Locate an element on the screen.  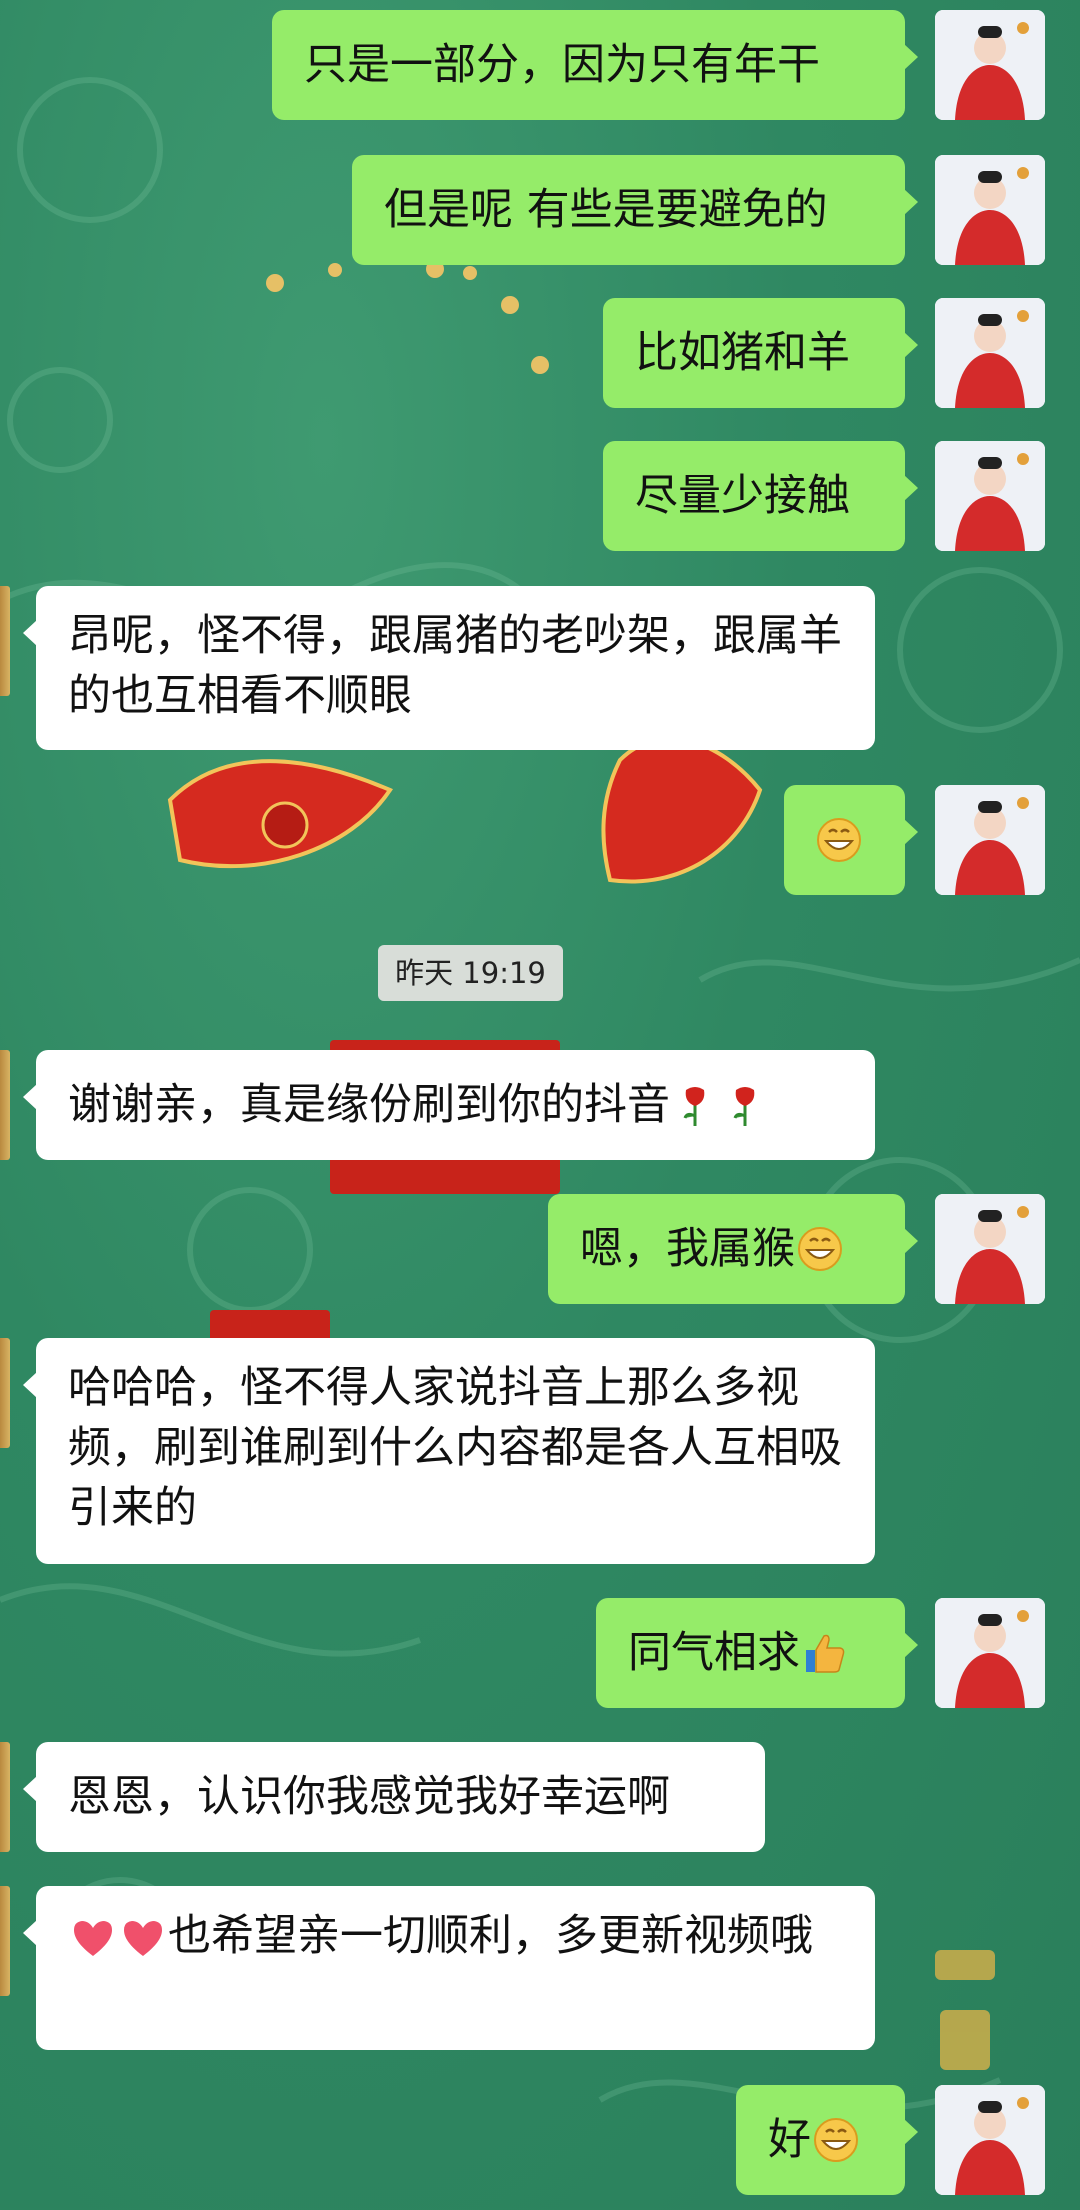
message-text: 尽量少接触 is located at coordinates (742, 496).